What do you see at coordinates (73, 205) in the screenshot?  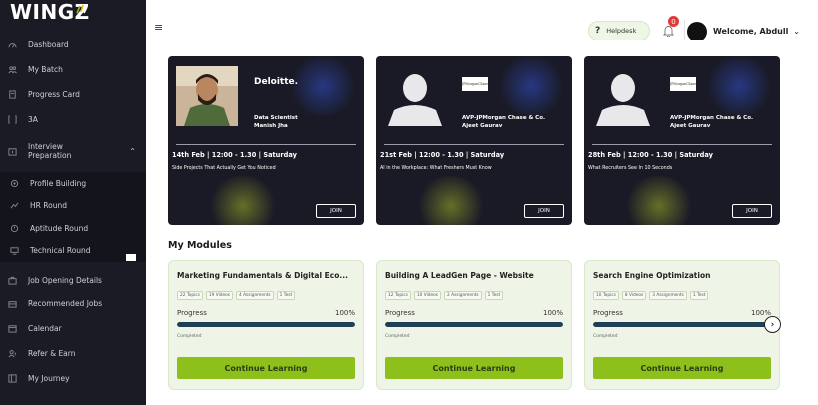 I see `sidebar-item-hr-round: HR Round` at bounding box center [73, 205].